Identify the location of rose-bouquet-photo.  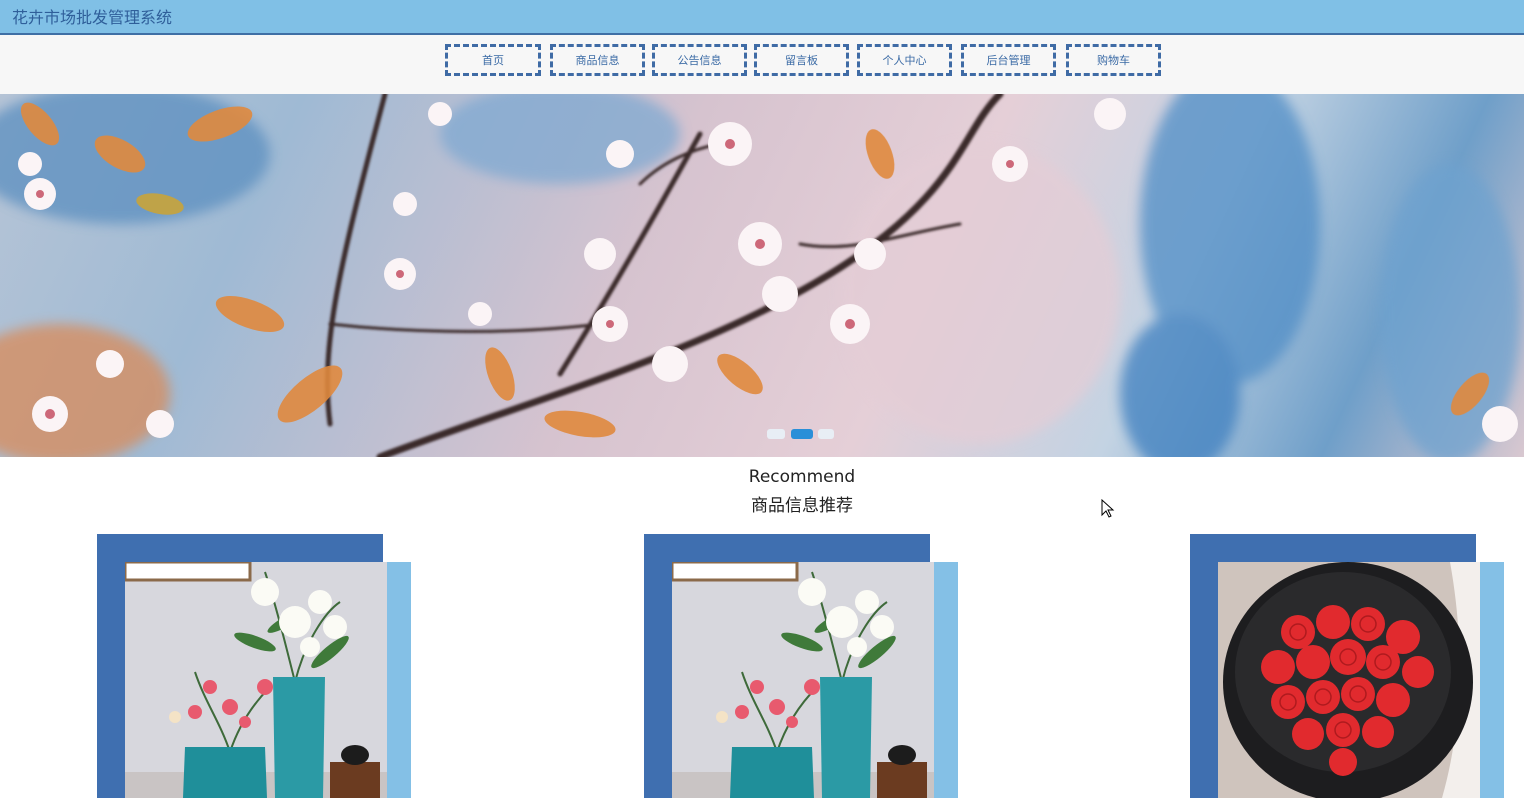
(1349, 680).